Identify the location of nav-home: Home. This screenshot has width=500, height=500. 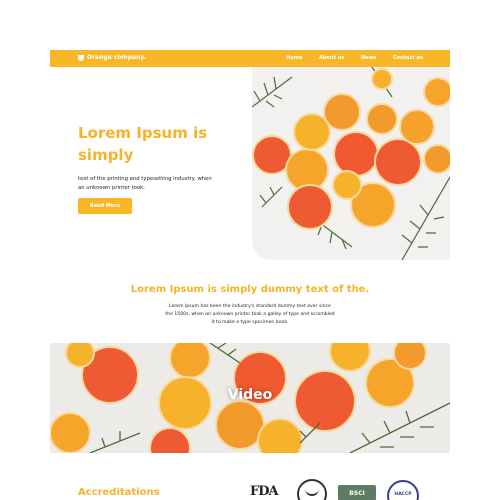
(294, 58).